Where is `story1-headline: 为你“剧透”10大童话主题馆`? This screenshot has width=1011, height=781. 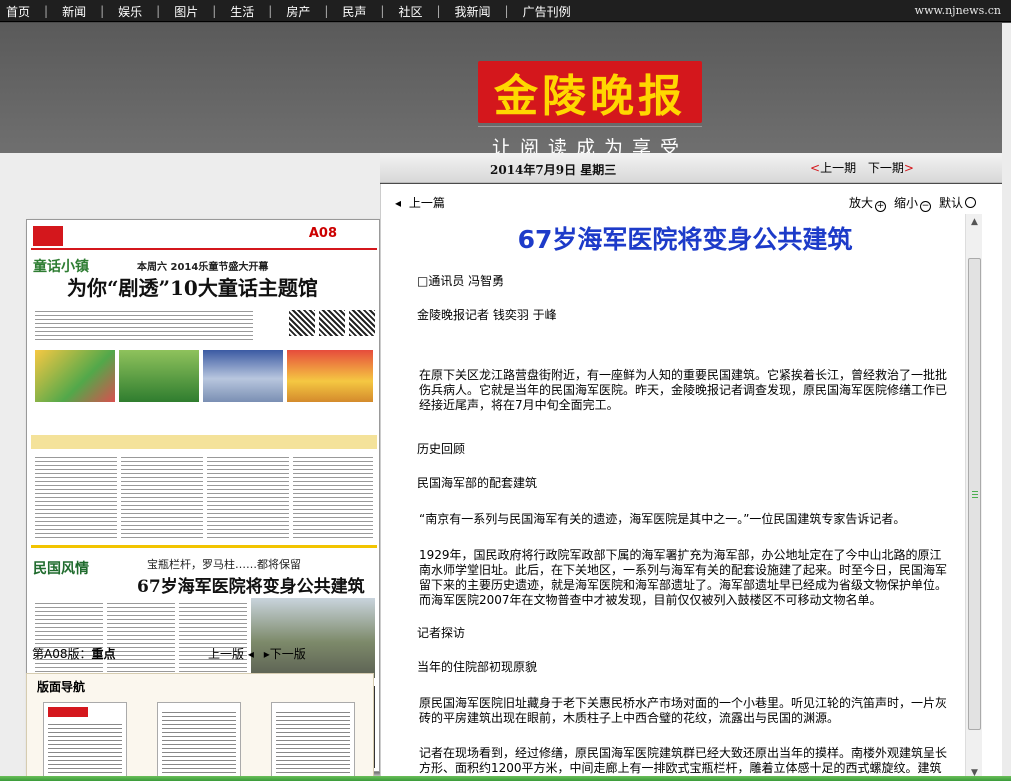
story1-headline: 为你“剧透”10大童话主题馆 is located at coordinates (192, 286).